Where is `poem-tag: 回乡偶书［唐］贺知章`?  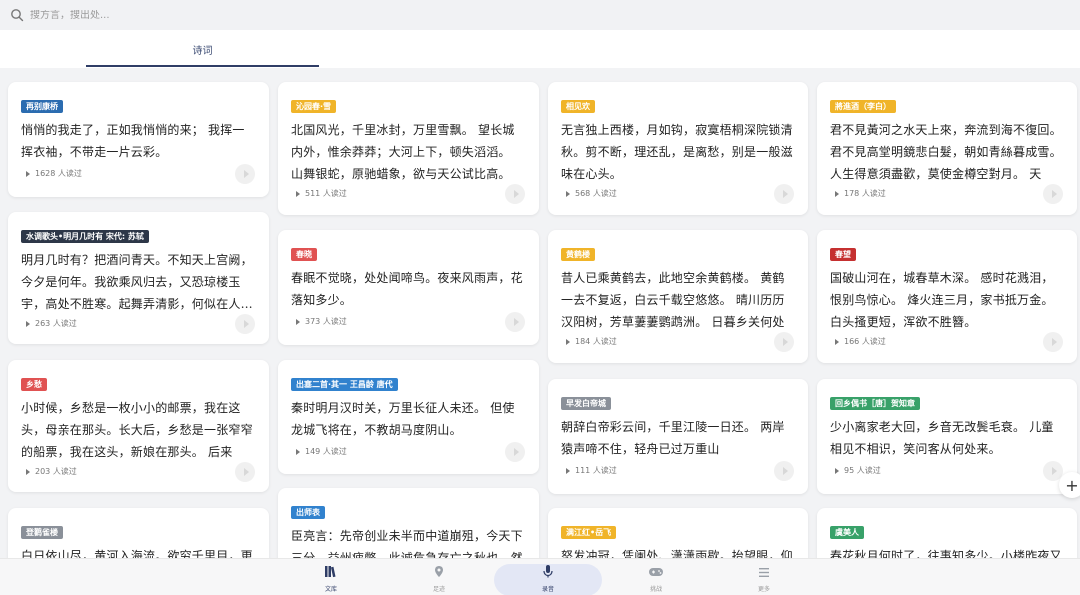 poem-tag: 回乡偶书［唐］贺知章 is located at coordinates (875, 403).